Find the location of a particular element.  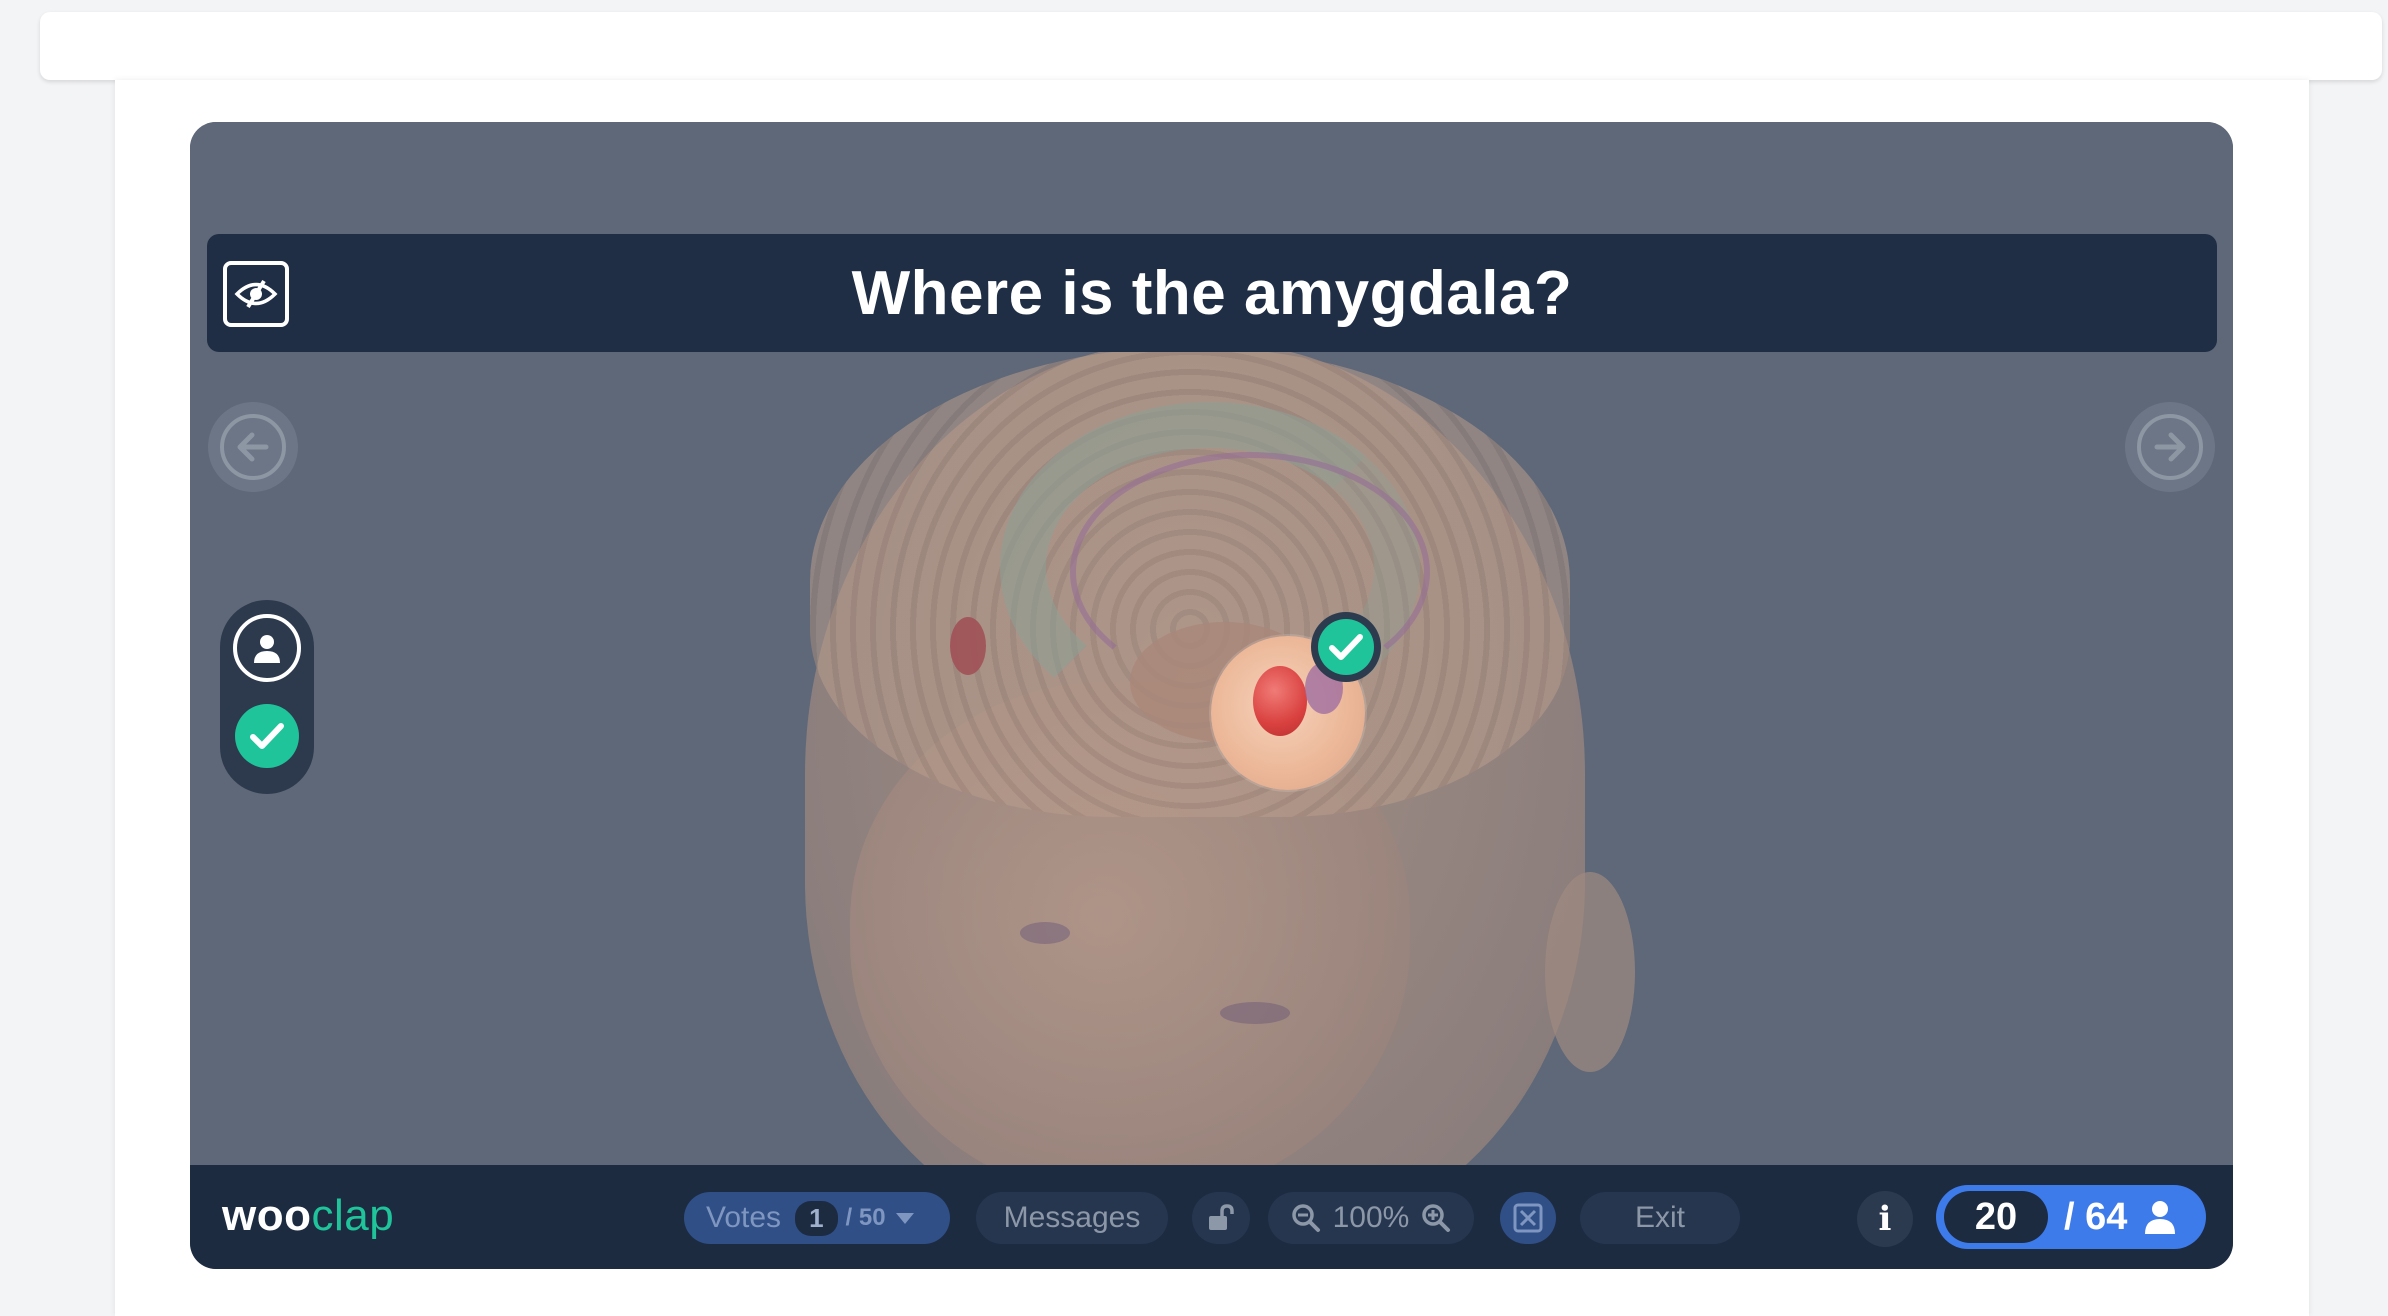

arrow-right-icon is located at coordinates (2170, 447).